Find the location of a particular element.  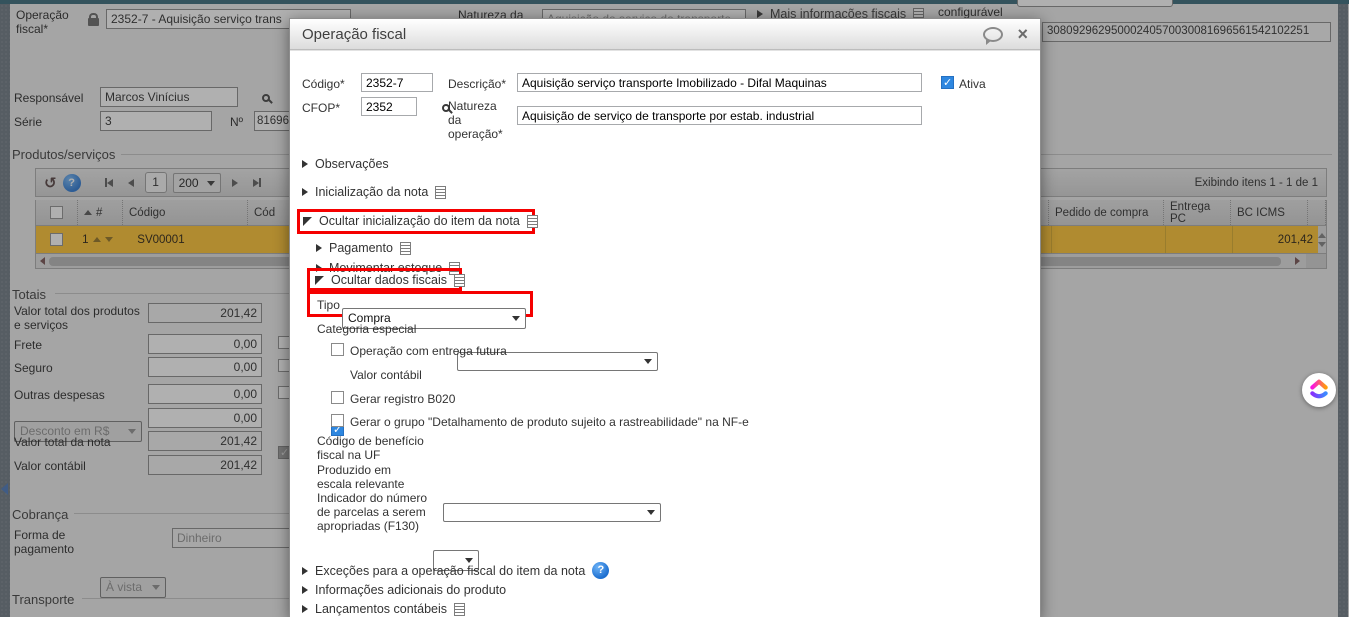

ativa-checkbox is located at coordinates (947, 83).